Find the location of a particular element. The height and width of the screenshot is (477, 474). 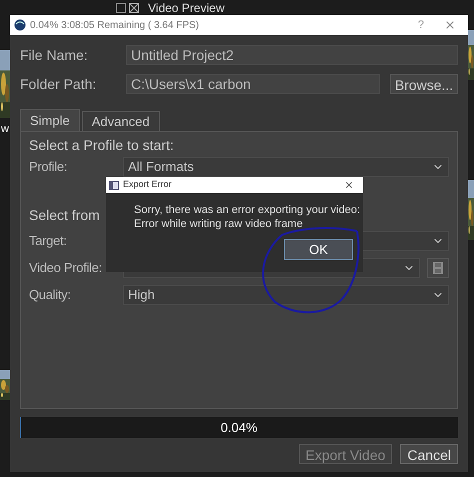

tab: Simple is located at coordinates (50, 120).